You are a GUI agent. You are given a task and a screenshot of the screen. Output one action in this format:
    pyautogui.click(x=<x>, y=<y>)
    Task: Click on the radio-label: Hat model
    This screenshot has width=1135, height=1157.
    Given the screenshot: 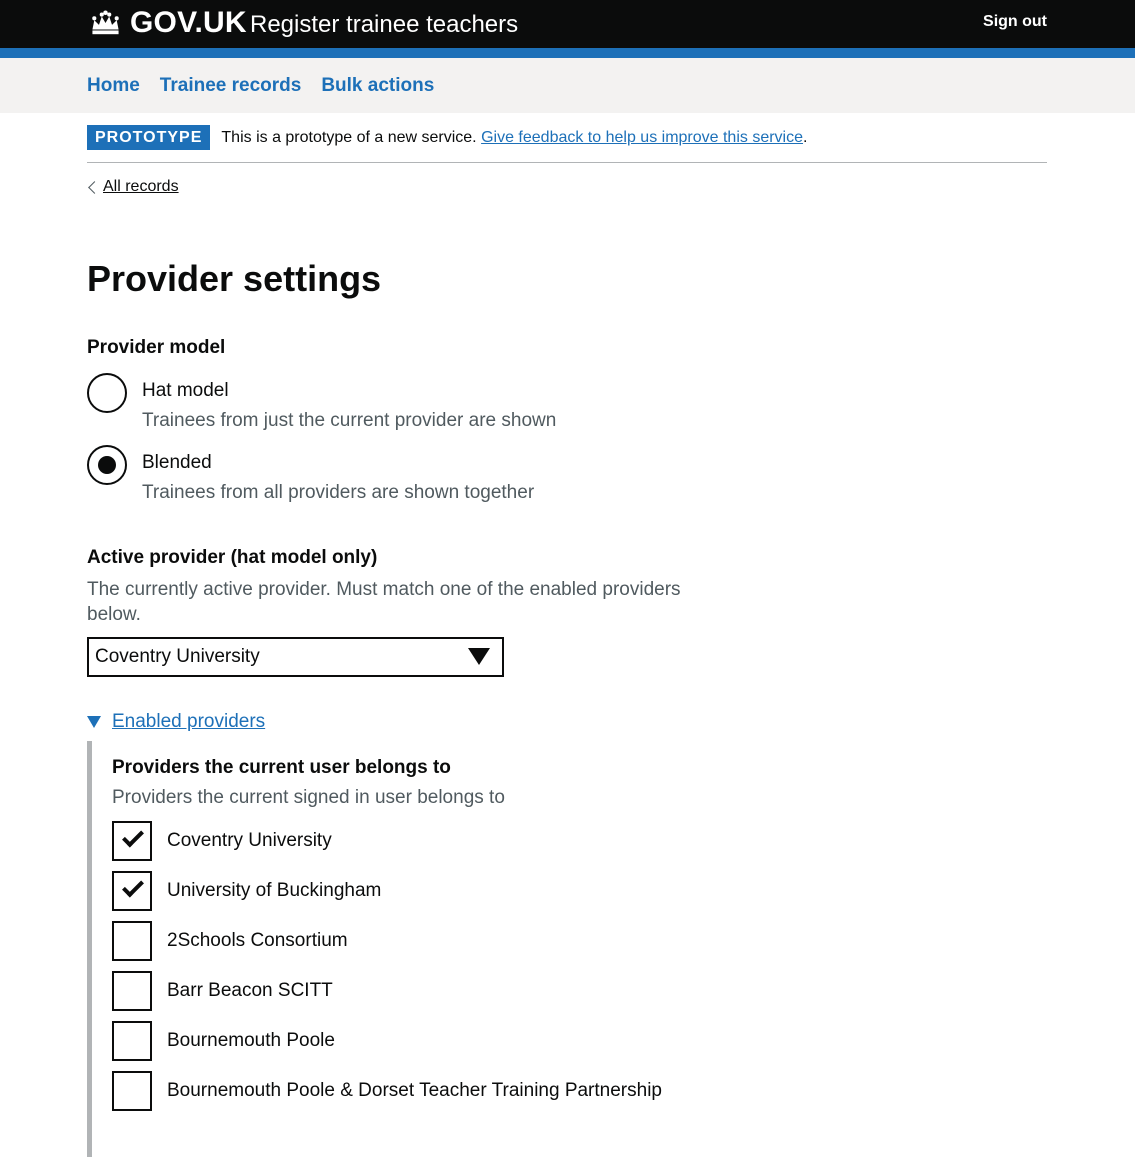 What is the action you would take?
    pyautogui.click(x=594, y=387)
    